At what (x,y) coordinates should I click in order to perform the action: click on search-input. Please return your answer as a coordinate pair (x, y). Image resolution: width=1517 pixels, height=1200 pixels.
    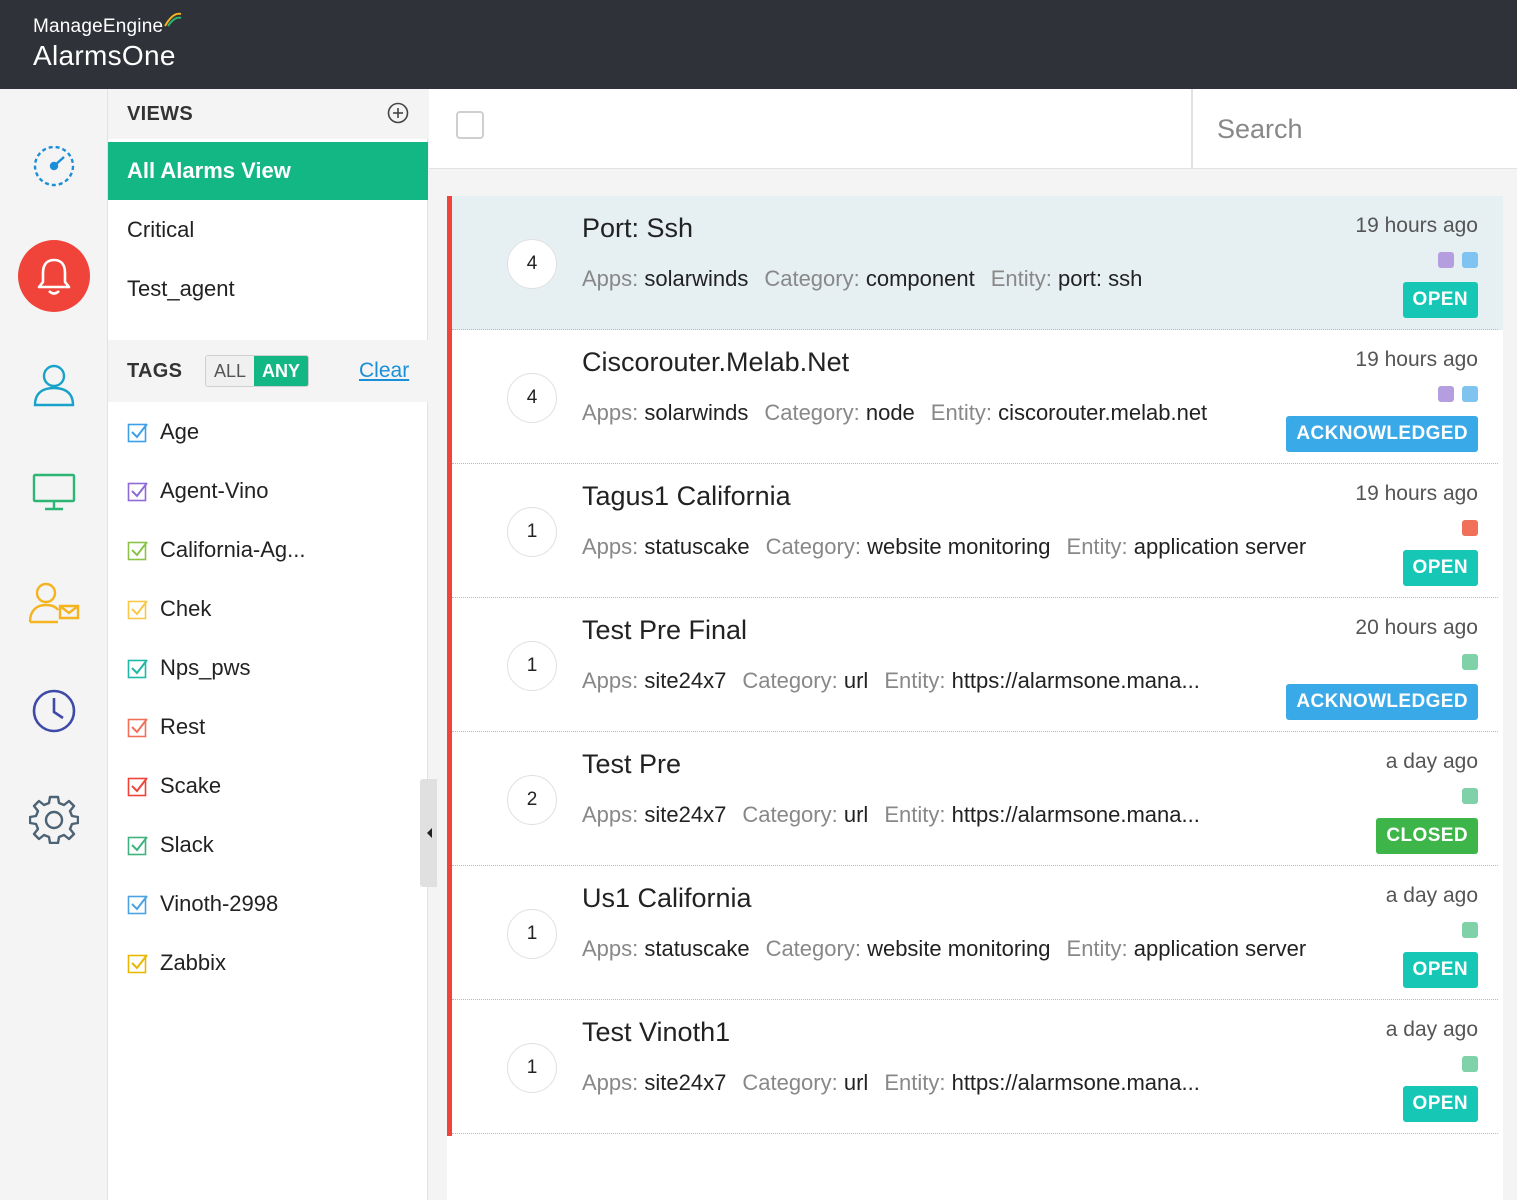
    Looking at the image, I should click on (1362, 129).